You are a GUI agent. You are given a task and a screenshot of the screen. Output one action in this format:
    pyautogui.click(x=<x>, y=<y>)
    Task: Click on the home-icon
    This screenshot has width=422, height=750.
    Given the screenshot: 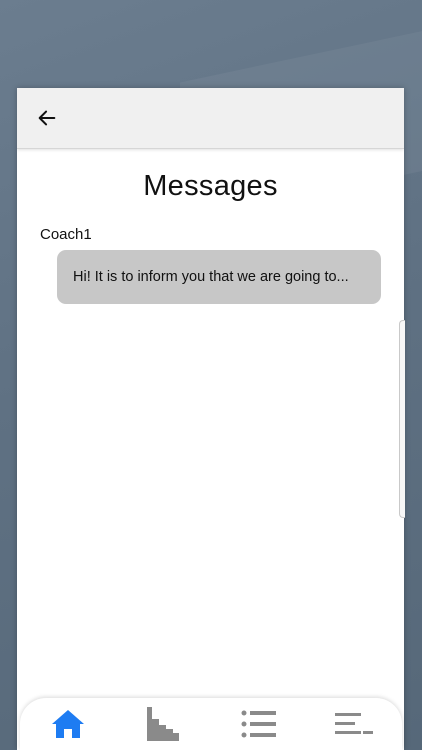 What is the action you would take?
    pyautogui.click(x=67, y=724)
    